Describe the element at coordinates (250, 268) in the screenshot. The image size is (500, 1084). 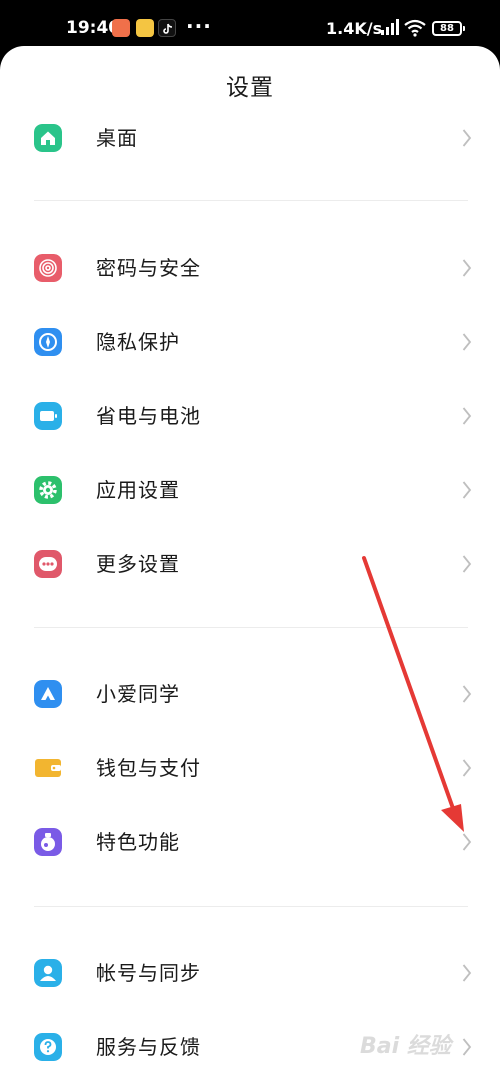
I see `settings-item-password-security: 密码与安全` at that location.